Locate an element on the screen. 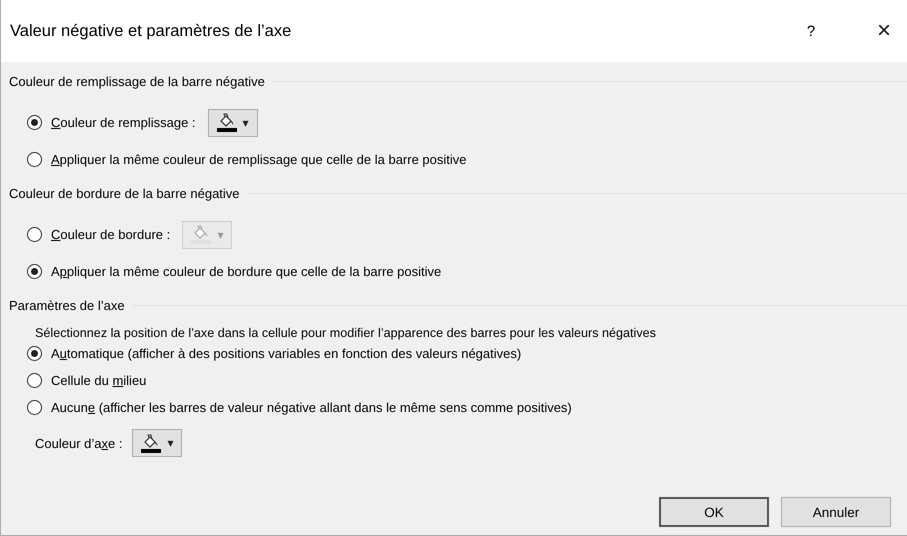  window-title: Valeur négative et paramètres de l’axe is located at coordinates (151, 31).